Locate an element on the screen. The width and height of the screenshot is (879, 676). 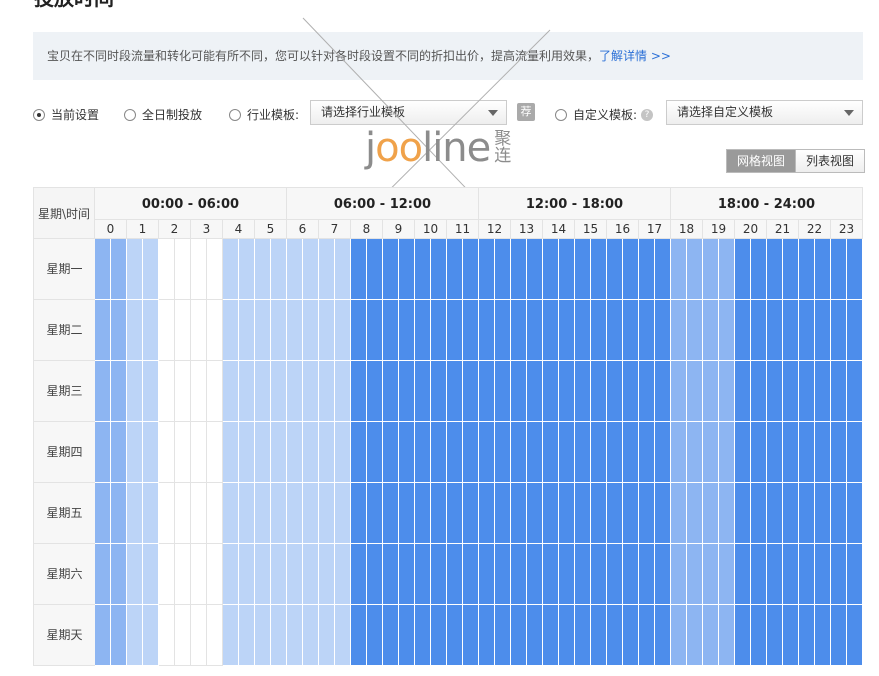
hour-header: 15 is located at coordinates (591, 229).